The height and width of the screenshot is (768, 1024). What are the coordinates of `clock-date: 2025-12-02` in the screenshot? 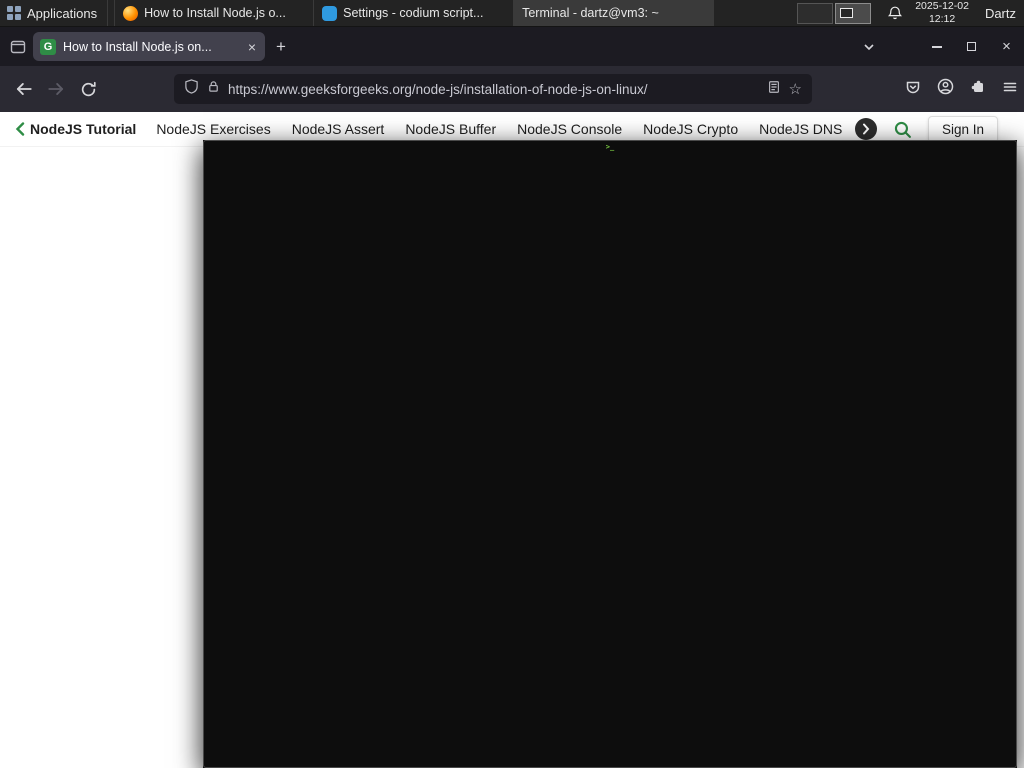 It's located at (942, 6).